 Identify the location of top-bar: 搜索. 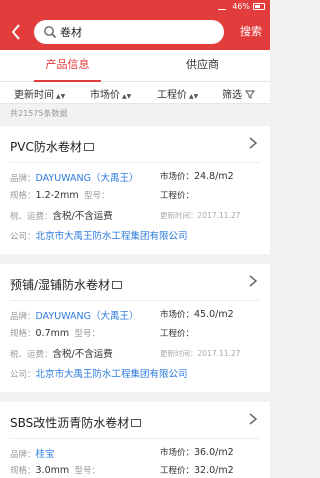
(135, 32).